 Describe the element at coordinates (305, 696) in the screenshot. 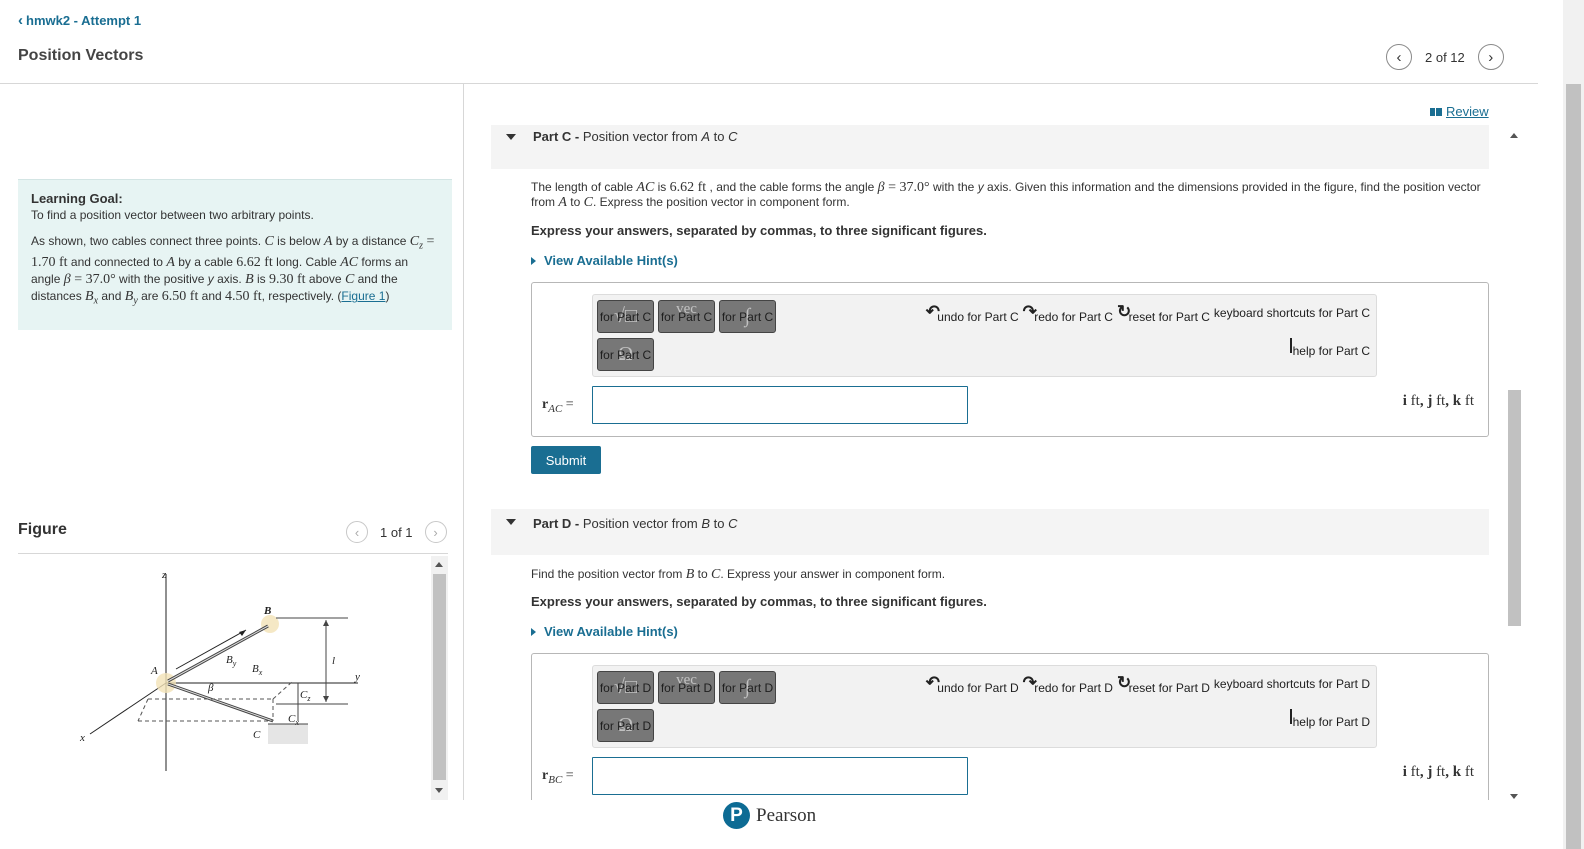

I see `cz-dimension-label: Cz` at that location.